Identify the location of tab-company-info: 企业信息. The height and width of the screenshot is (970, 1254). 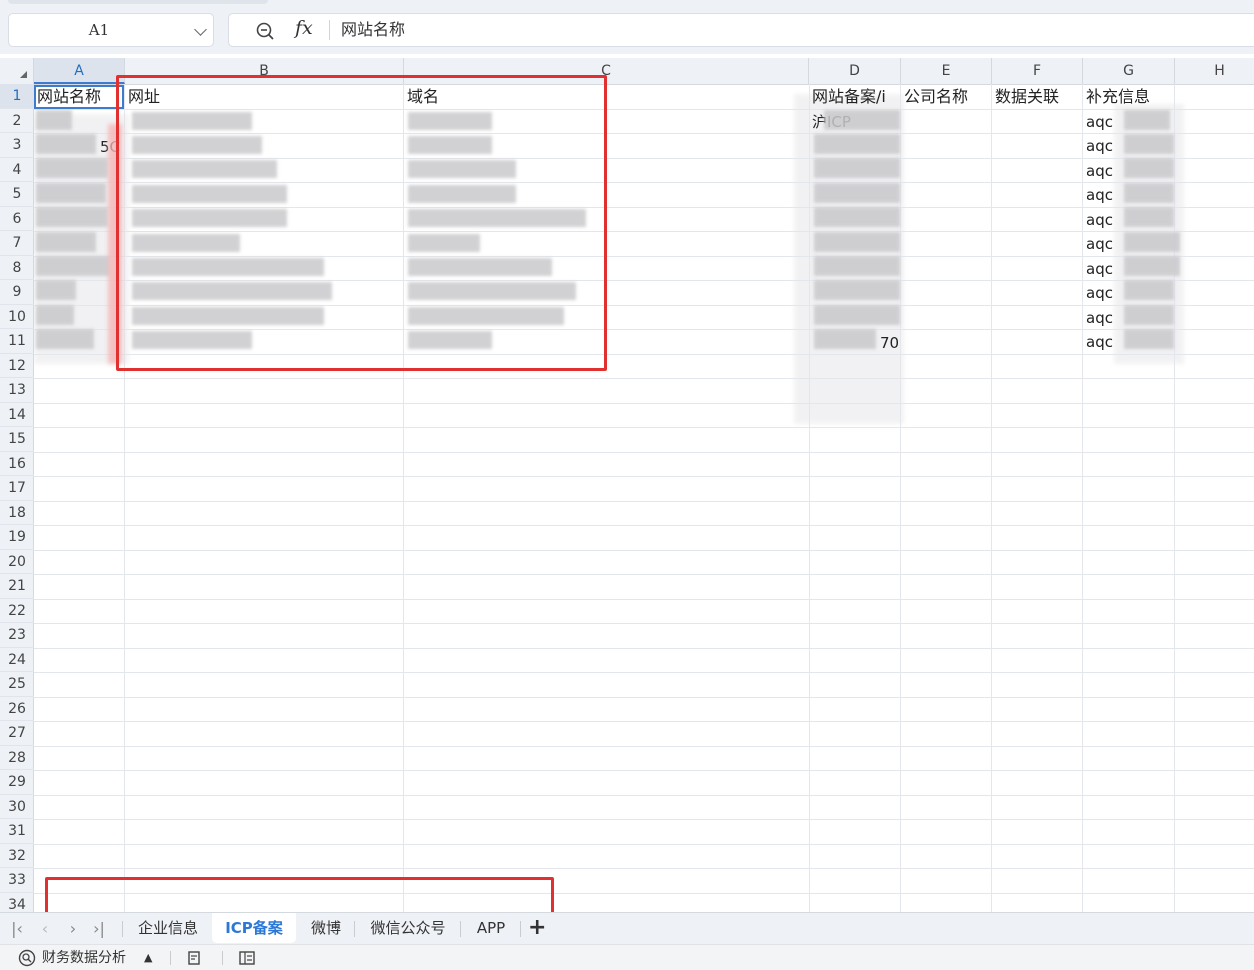
(168, 928).